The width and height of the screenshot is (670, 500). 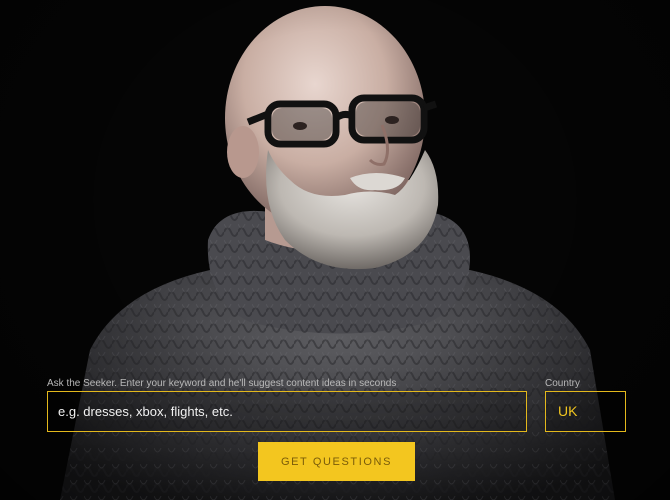 I want to click on country-label: Country, so click(x=563, y=383).